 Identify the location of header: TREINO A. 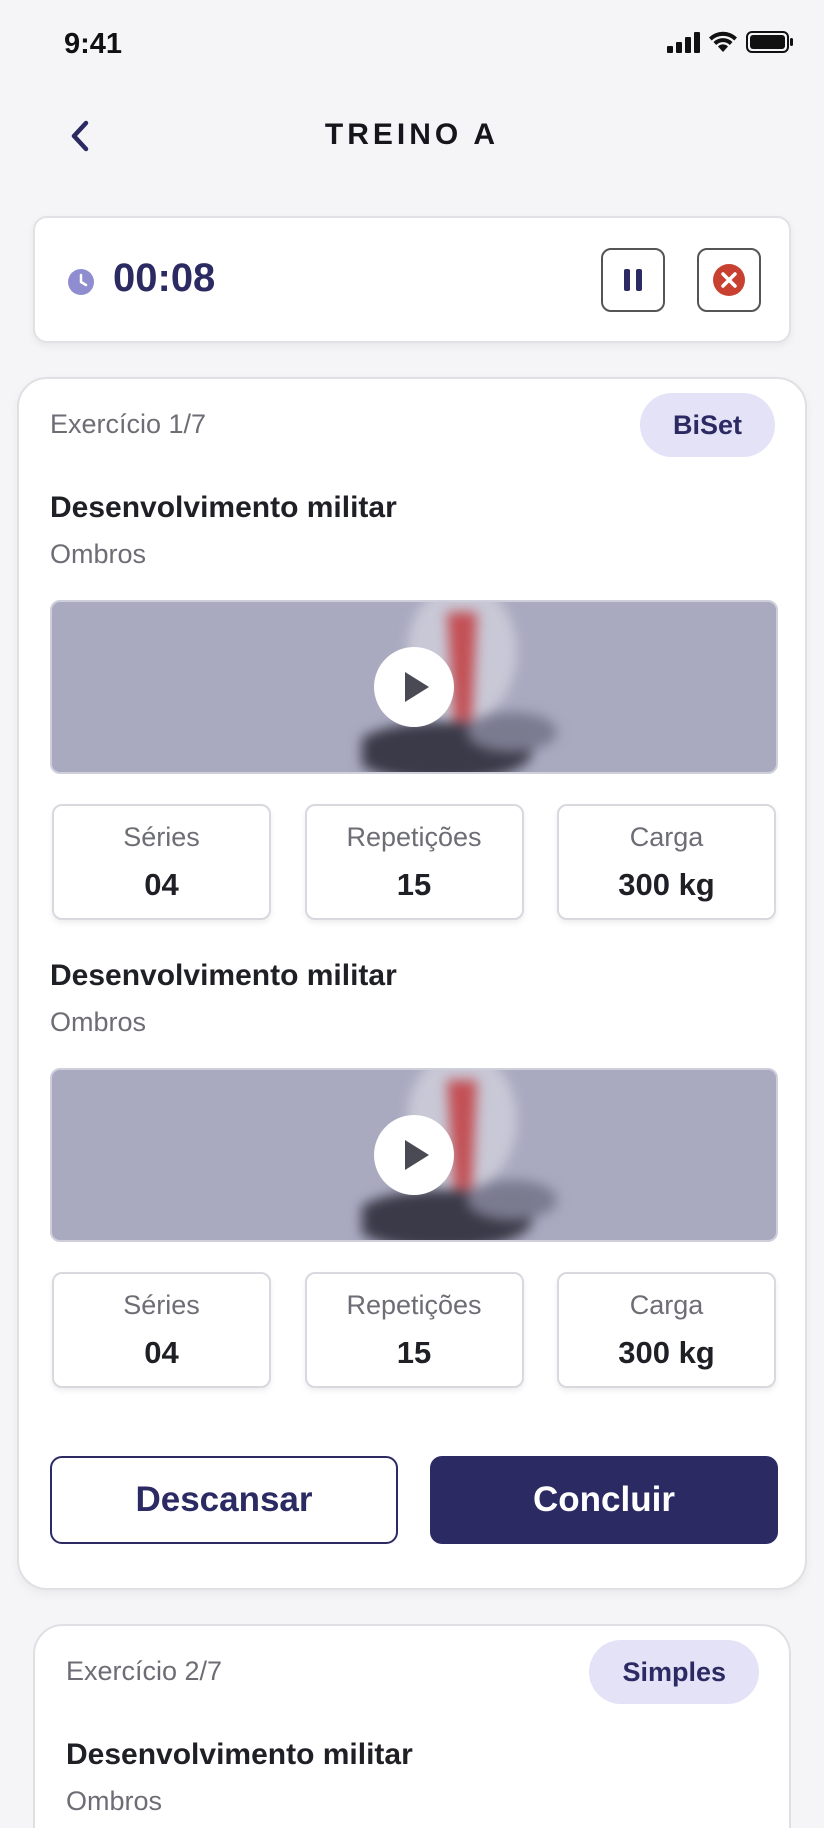
(412, 138).